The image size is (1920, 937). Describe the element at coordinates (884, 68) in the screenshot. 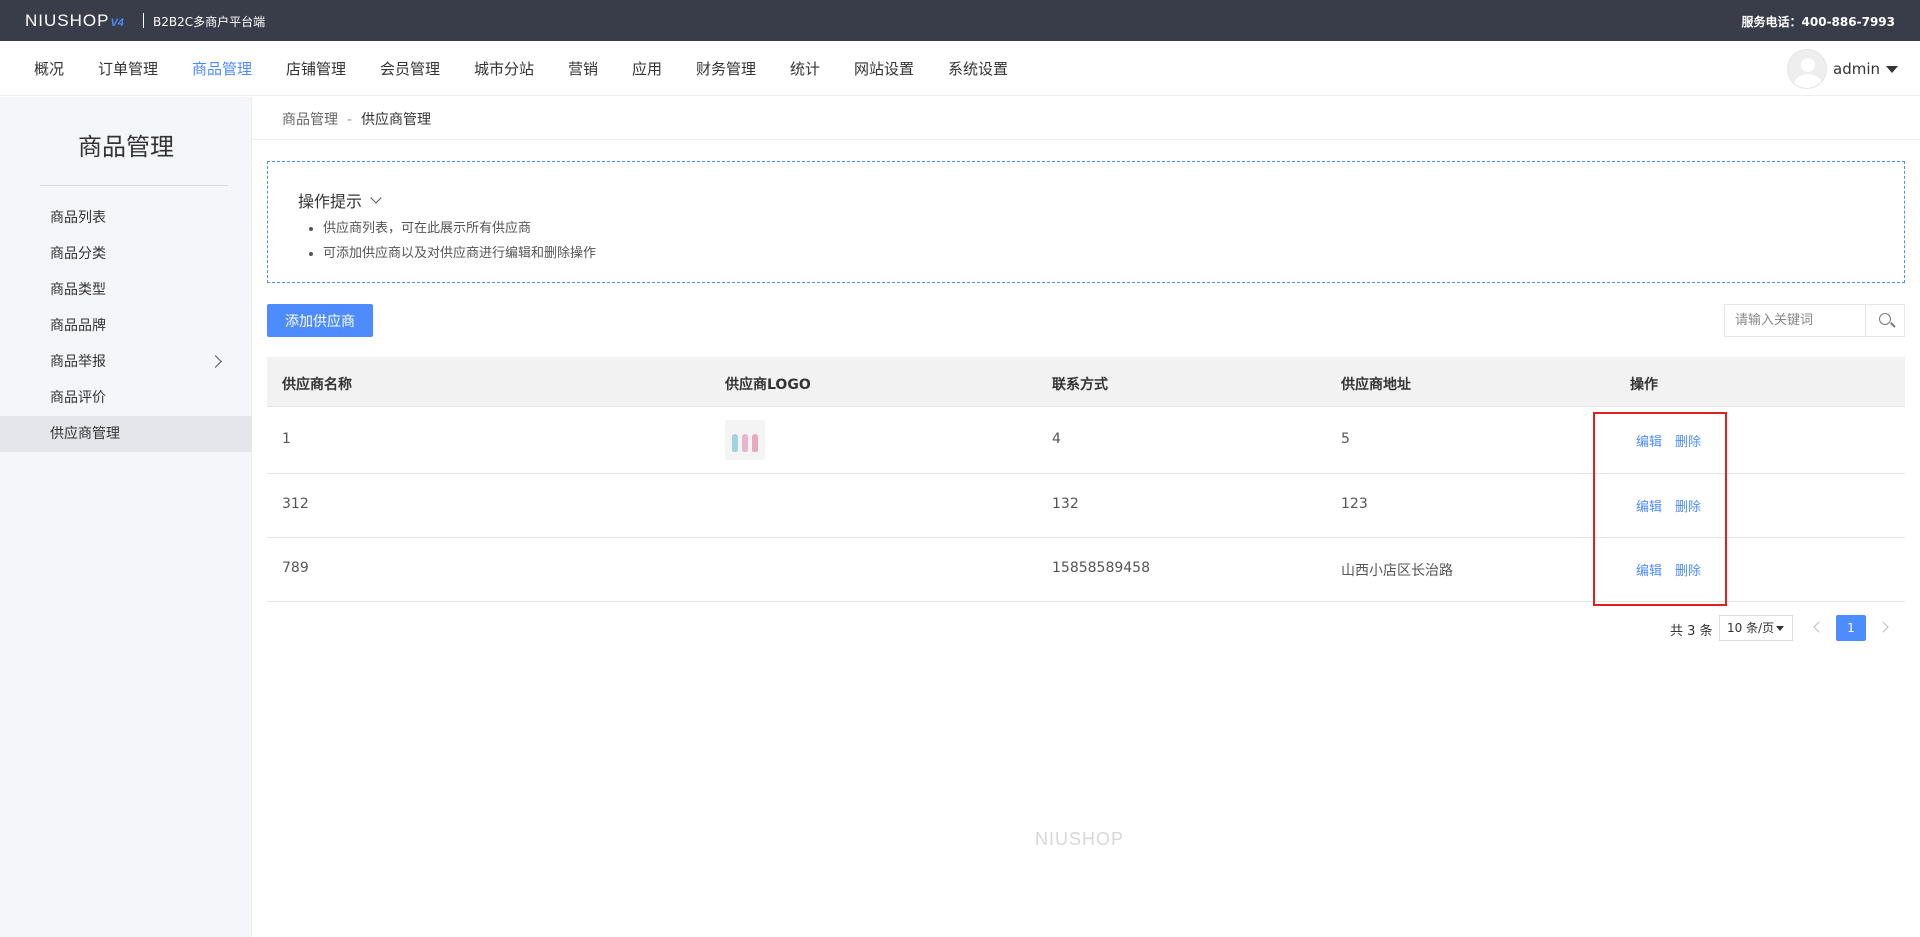

I see `nav-item-site-settings: 网站设置` at that location.